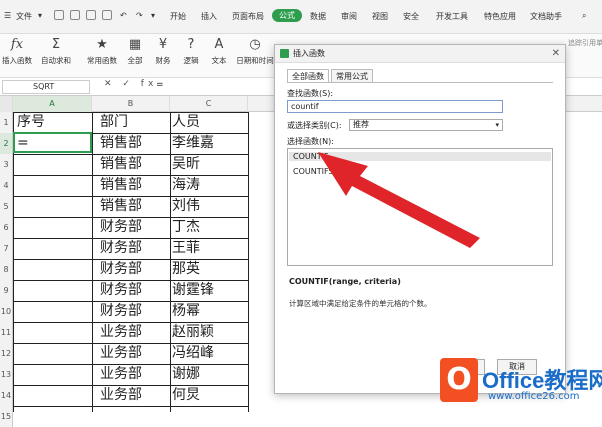 This screenshot has width=602, height=427. What do you see at coordinates (160, 85) in the screenshot?
I see `formula-input: =` at bounding box center [160, 85].